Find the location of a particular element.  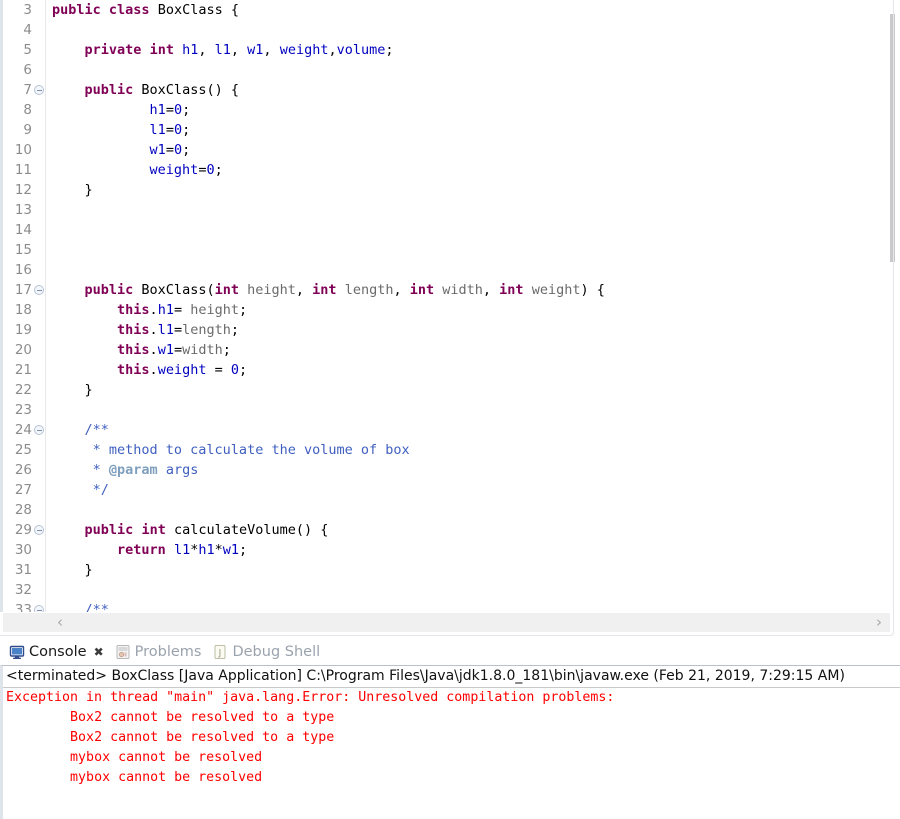

code-line: this.w1=width; is located at coordinates (471, 350).